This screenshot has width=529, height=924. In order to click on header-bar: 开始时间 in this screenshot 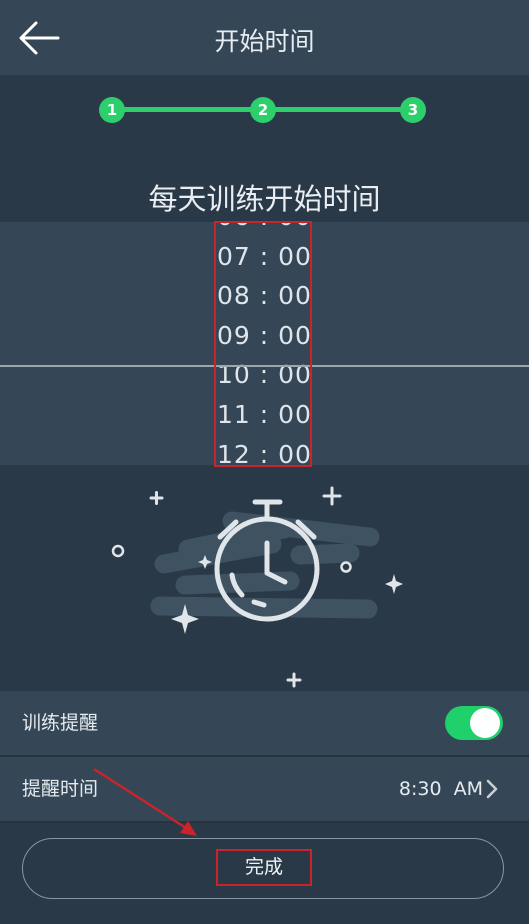, I will do `click(264, 37)`.